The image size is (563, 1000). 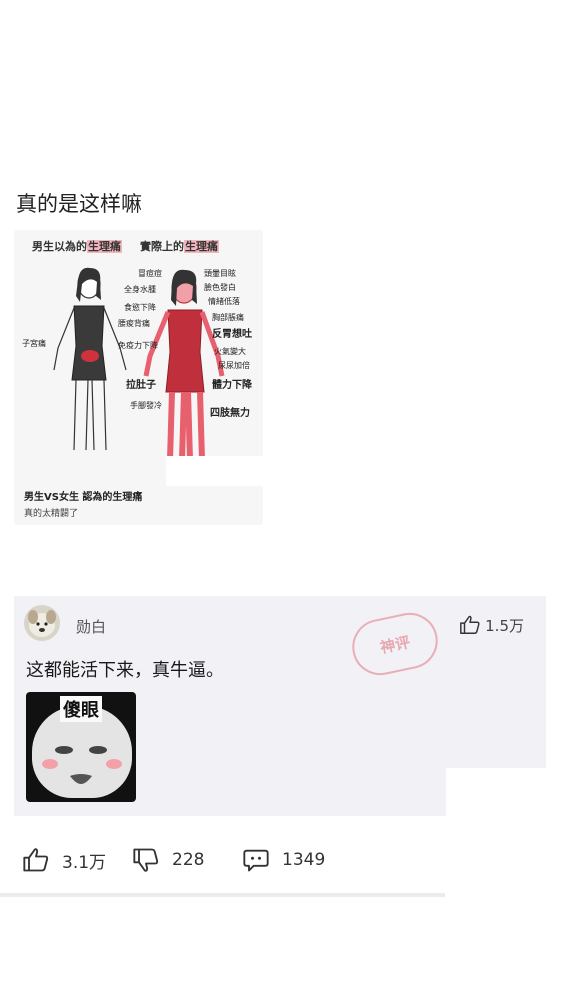 What do you see at coordinates (125, 670) in the screenshot?
I see `comment-text: 这都能活下来，真牛逼。` at bounding box center [125, 670].